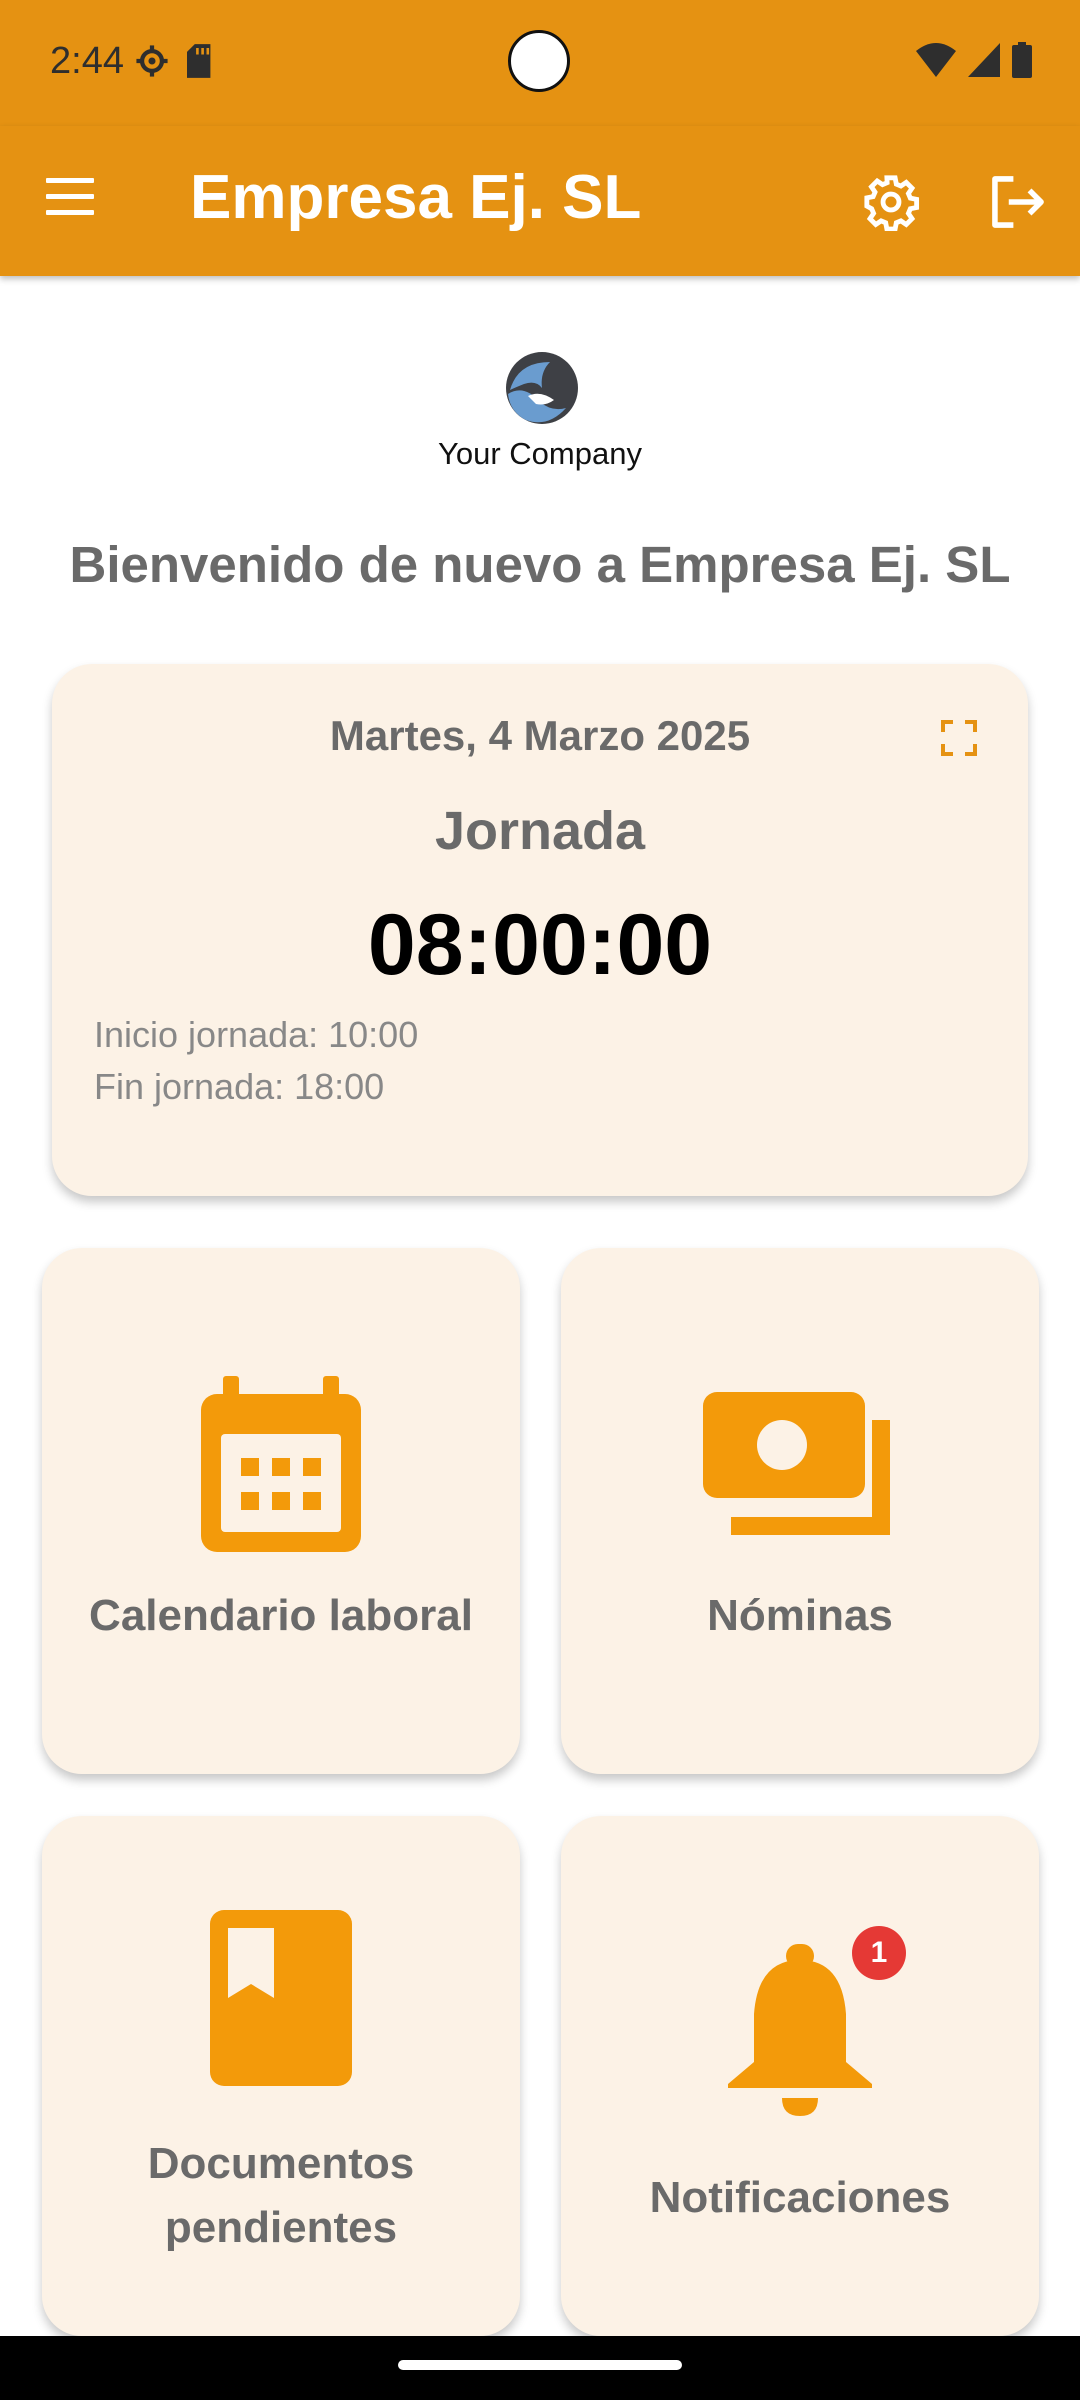  Describe the element at coordinates (936, 60) in the screenshot. I see `wifi-icon` at that location.